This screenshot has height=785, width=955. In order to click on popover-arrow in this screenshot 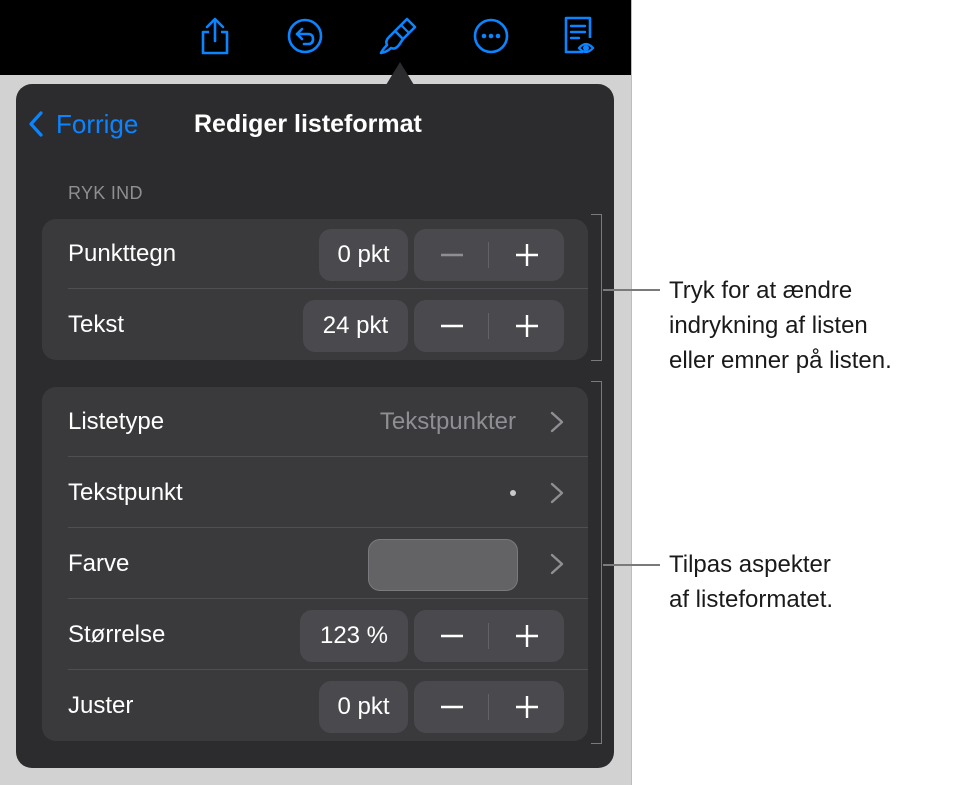, I will do `click(400, 73)`.